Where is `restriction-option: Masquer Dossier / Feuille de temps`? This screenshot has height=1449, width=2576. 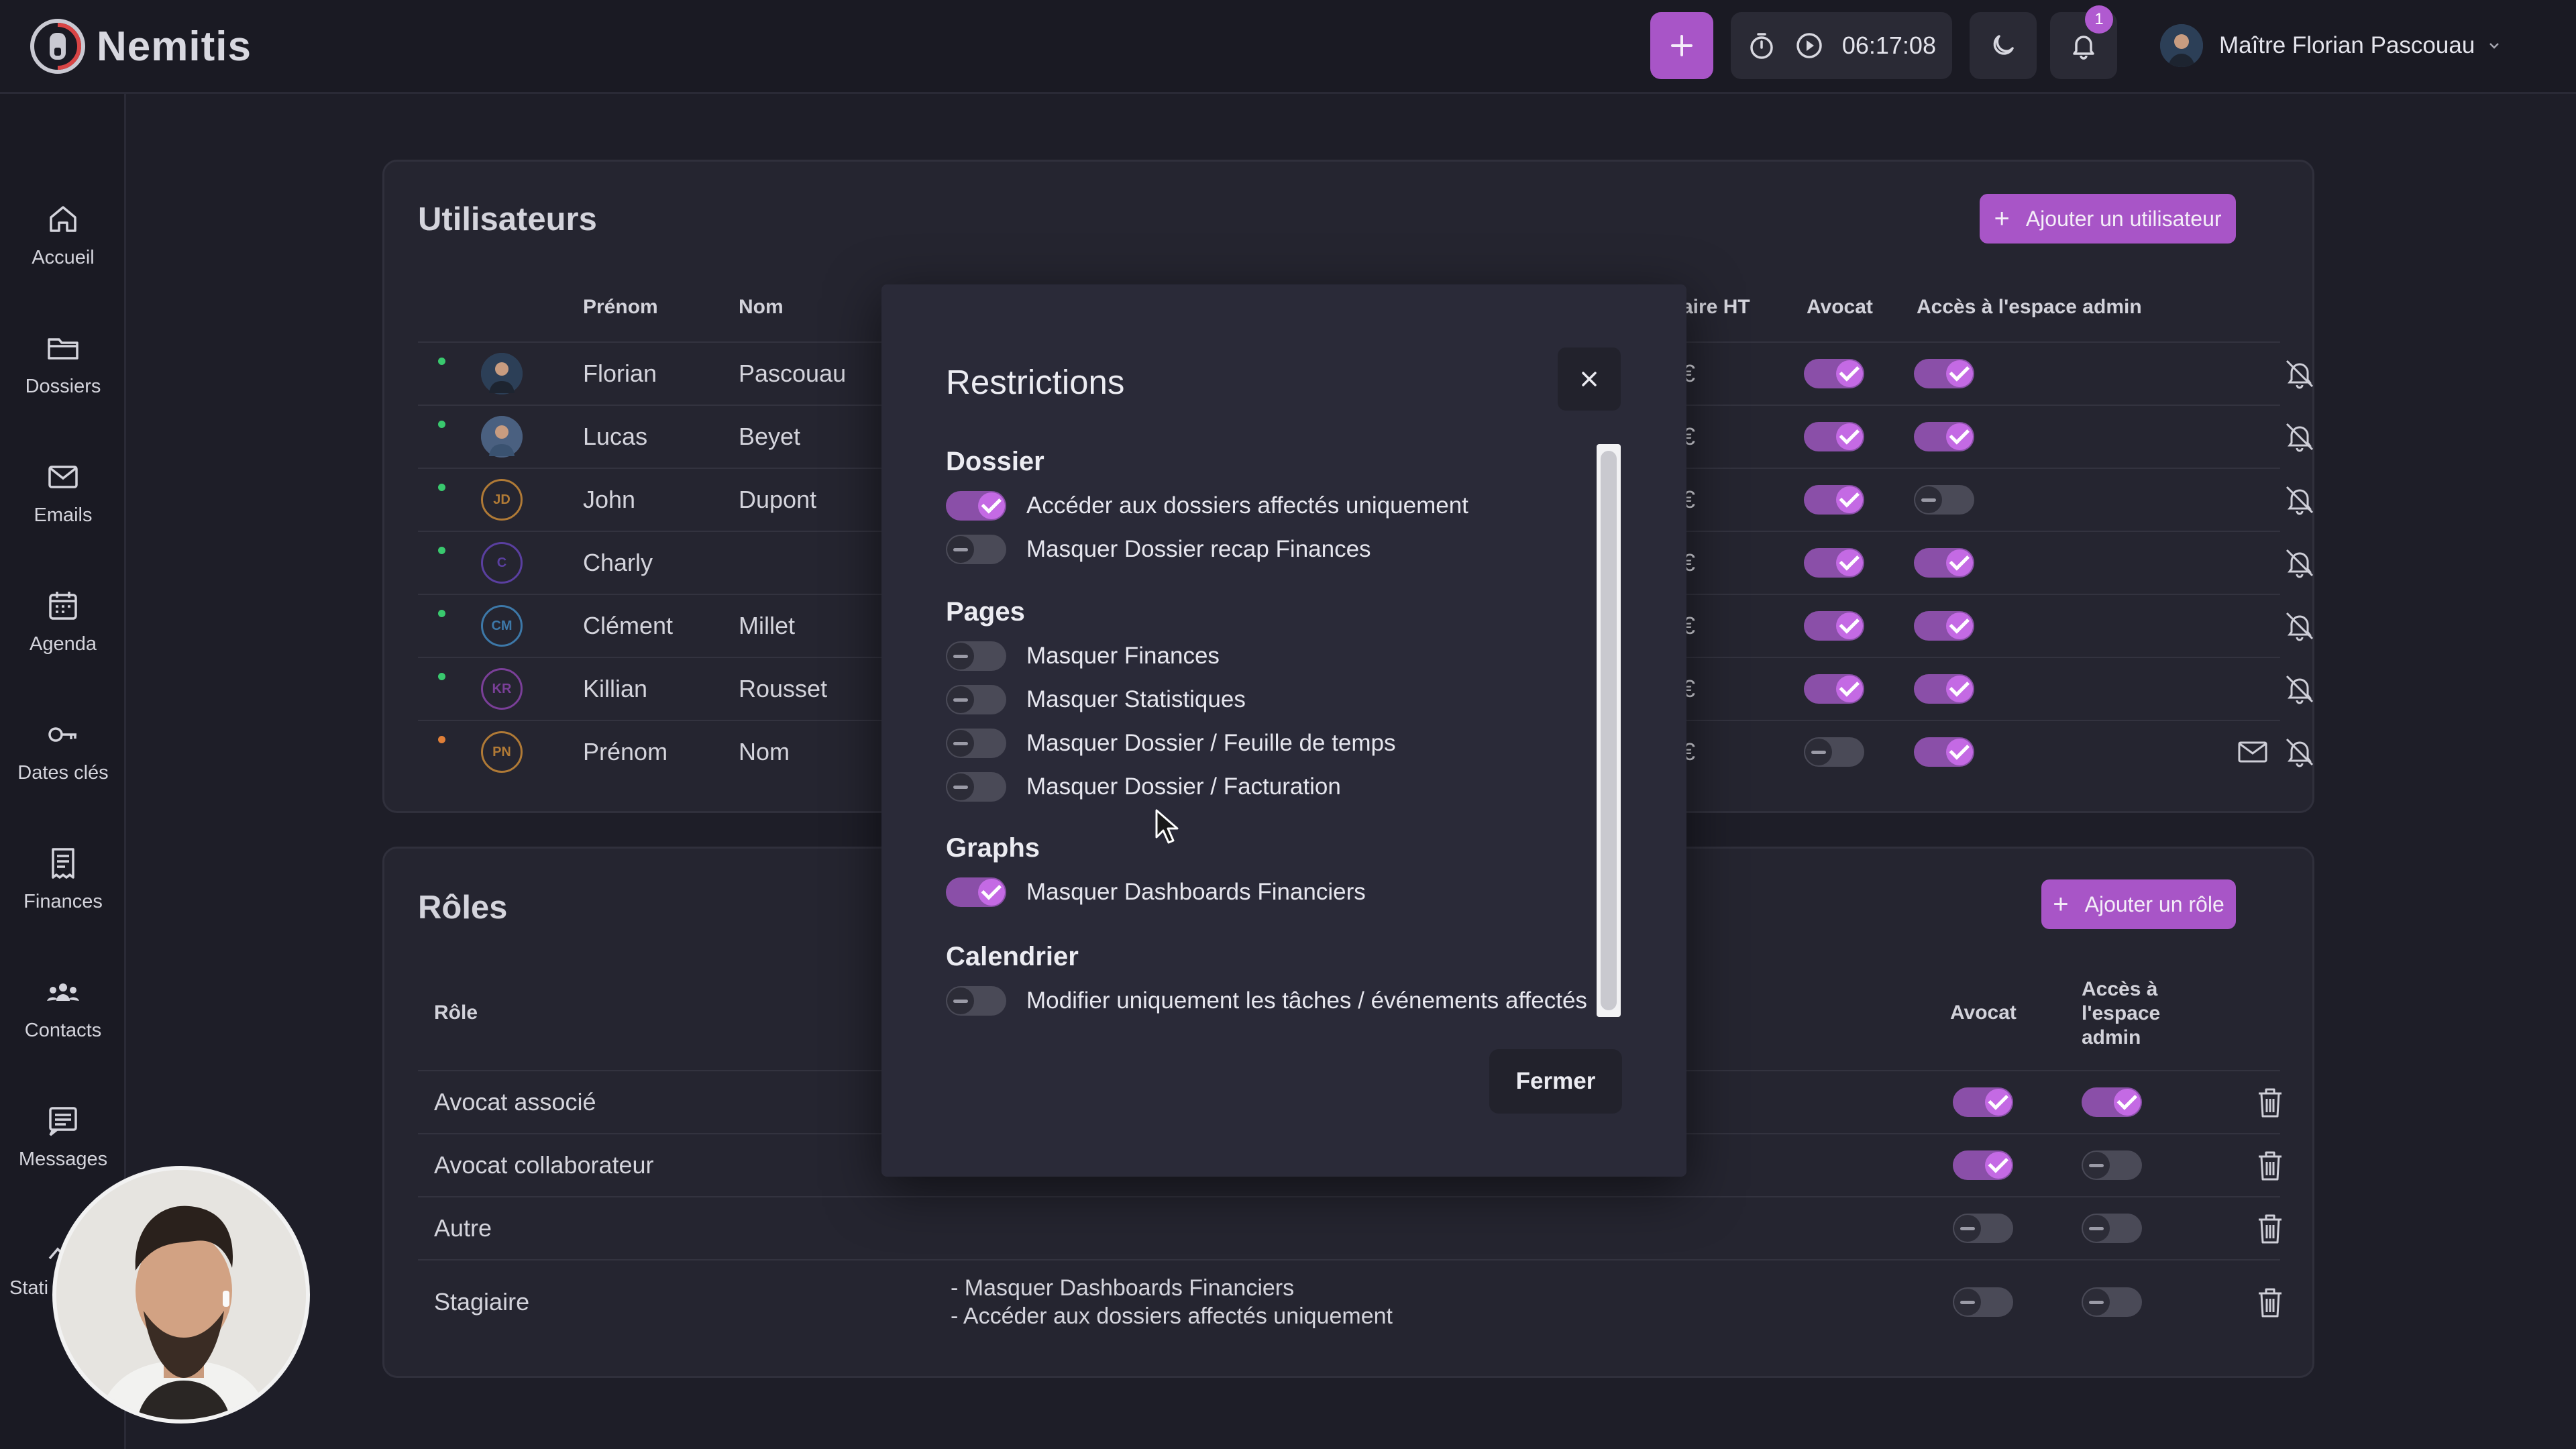
restriction-option: Masquer Dossier / Feuille de temps is located at coordinates (1274, 743).